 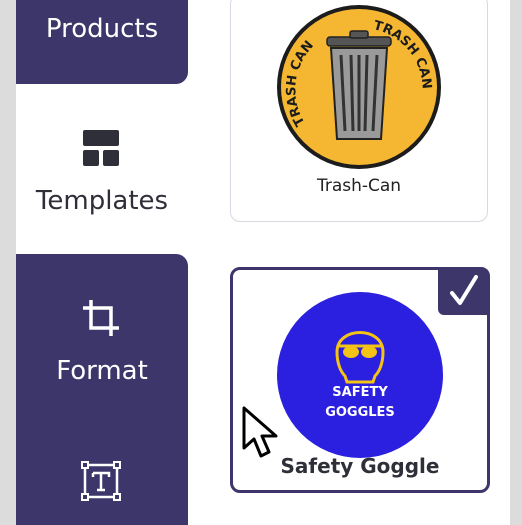 I want to click on crop-icon, so click(x=101, y=318).